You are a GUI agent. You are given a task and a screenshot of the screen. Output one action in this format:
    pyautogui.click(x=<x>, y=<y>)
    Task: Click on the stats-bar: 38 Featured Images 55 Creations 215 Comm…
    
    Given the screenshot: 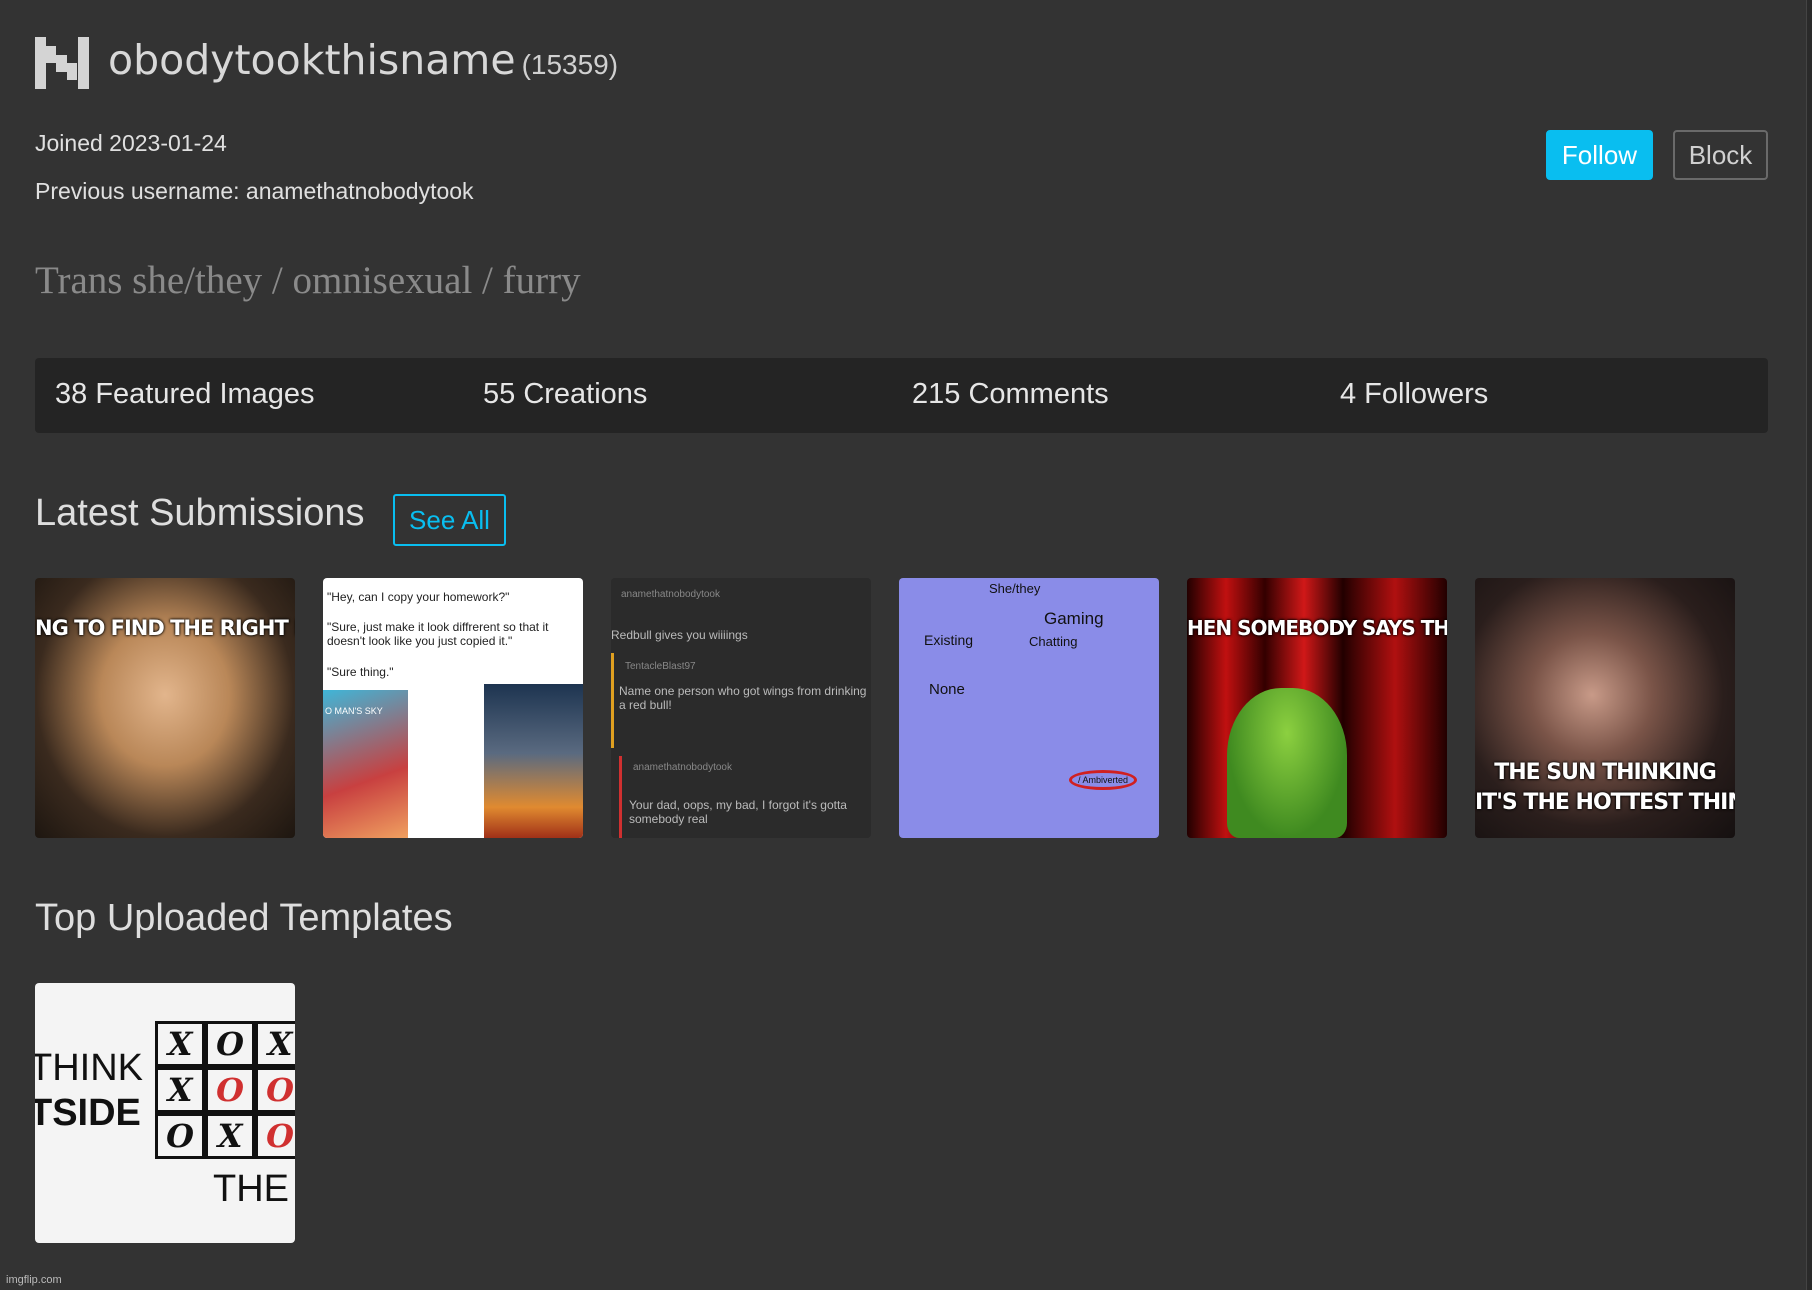 What is the action you would take?
    pyautogui.click(x=901, y=395)
    